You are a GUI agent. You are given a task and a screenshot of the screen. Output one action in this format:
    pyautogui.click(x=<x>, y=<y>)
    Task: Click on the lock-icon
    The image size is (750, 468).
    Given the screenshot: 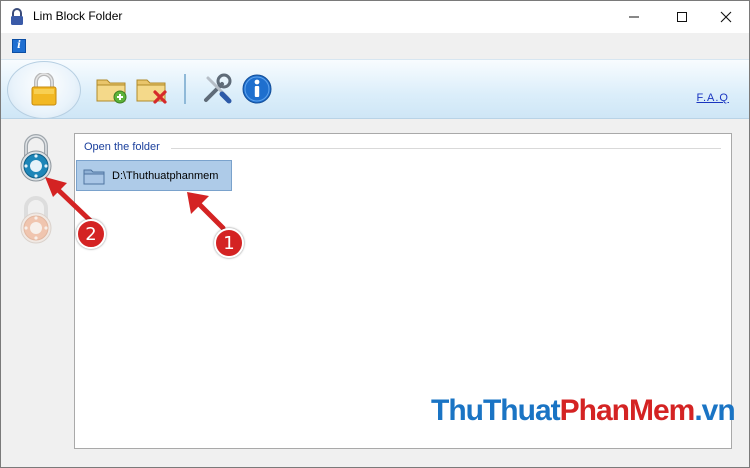 What is the action you would take?
    pyautogui.click(x=44, y=89)
    